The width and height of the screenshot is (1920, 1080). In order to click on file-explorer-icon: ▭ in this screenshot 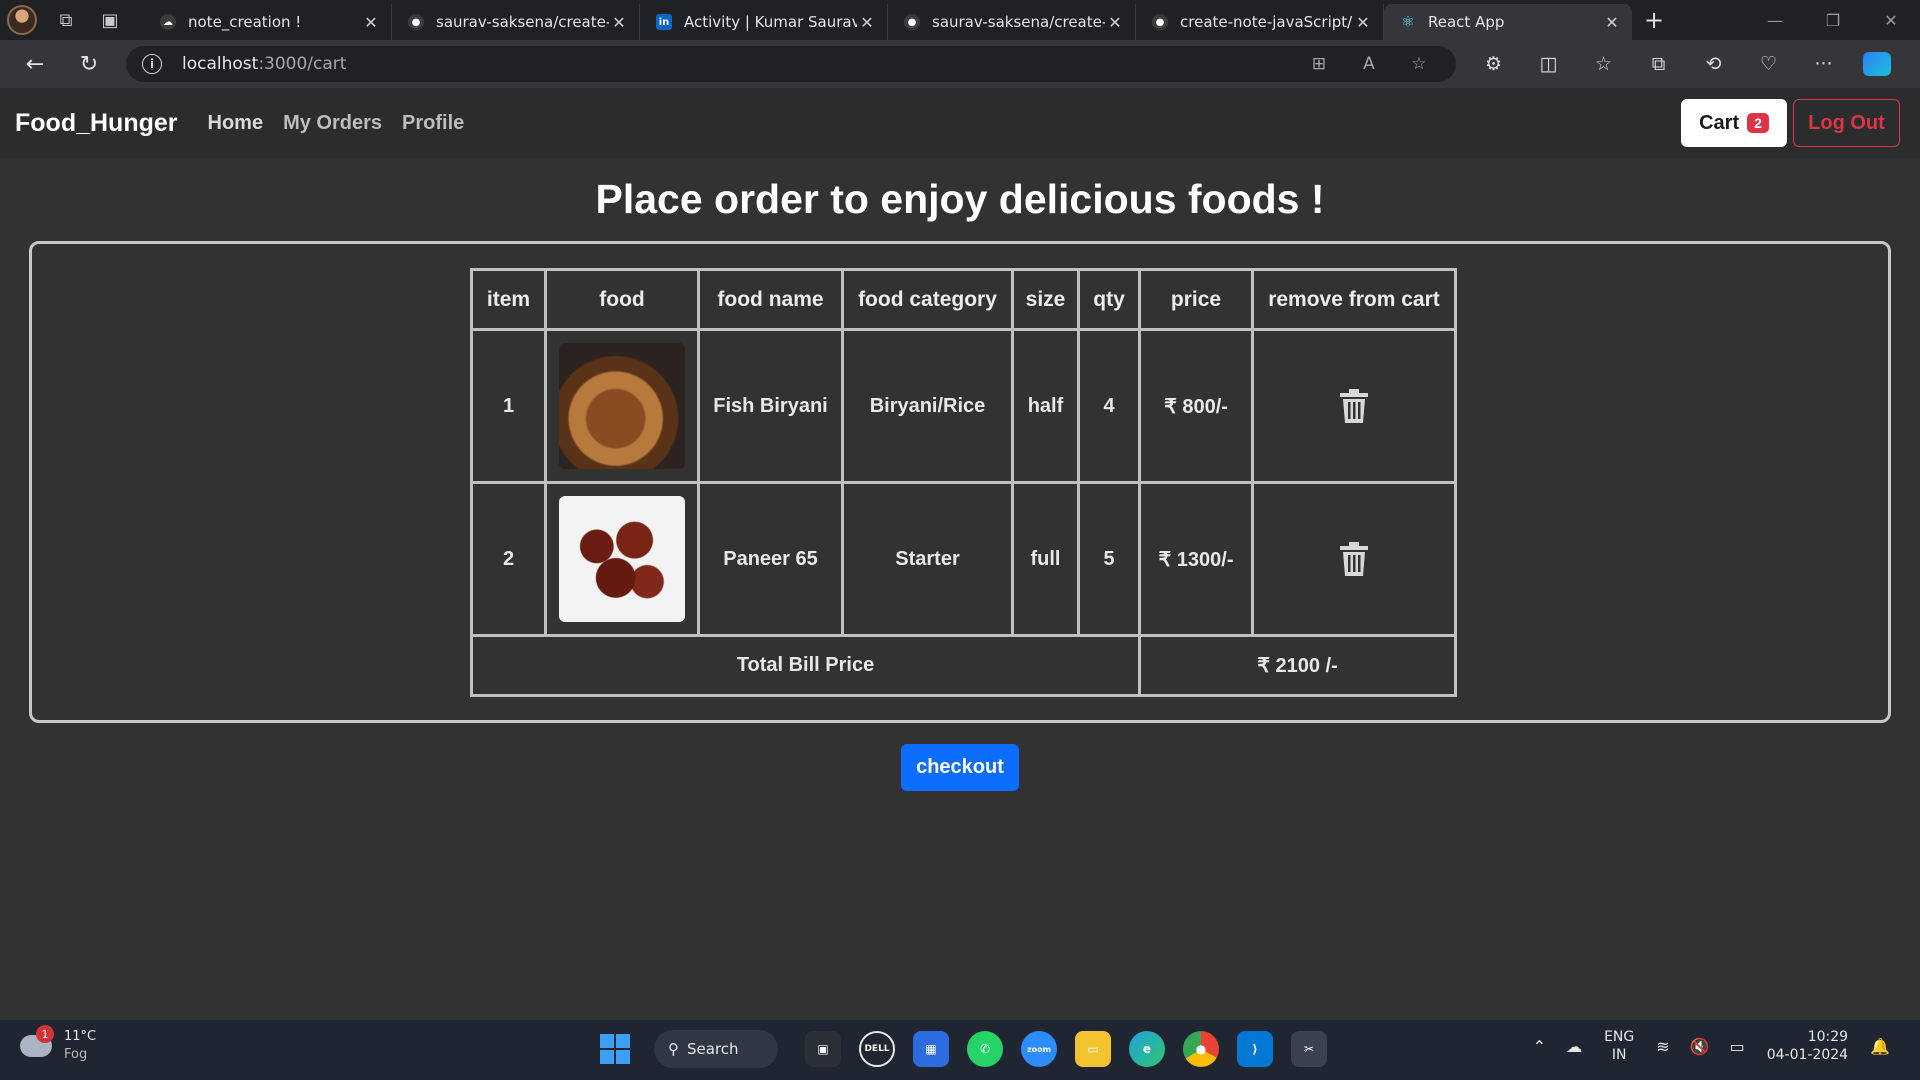, I will do `click(1093, 1049)`.